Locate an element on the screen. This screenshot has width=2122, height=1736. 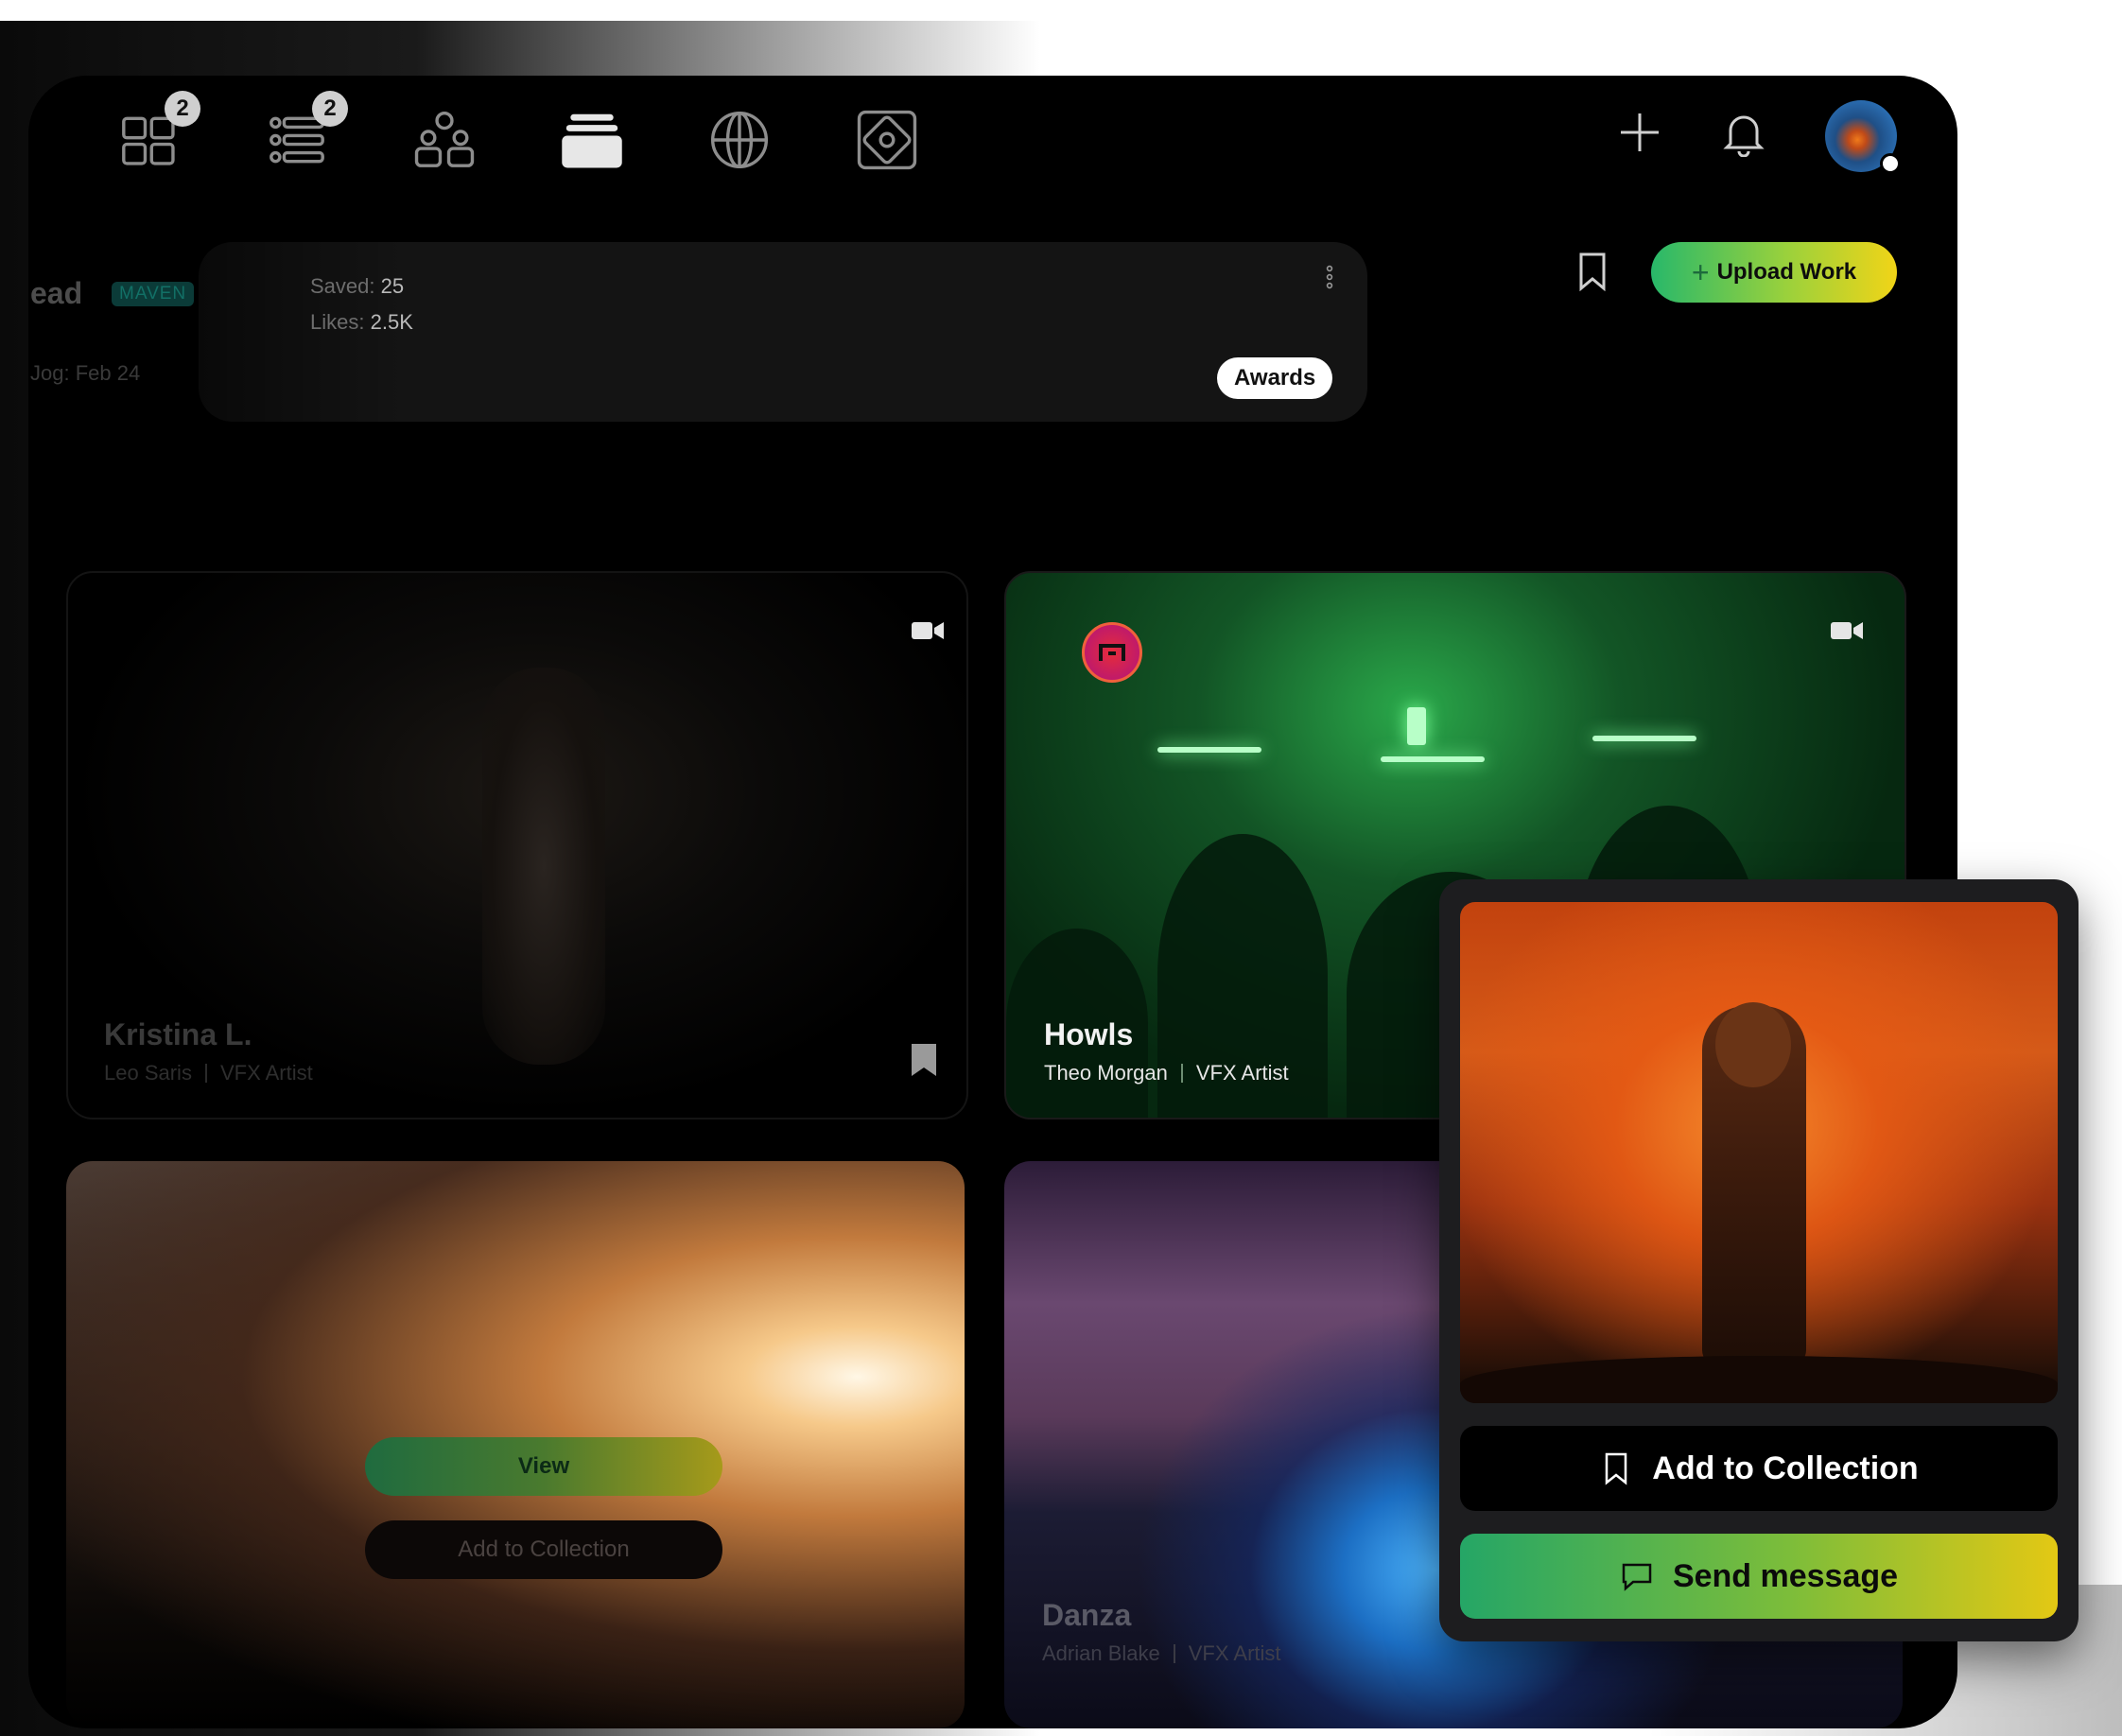
card-meta: Leo Saris VFX Artist is located at coordinates (209, 1073).